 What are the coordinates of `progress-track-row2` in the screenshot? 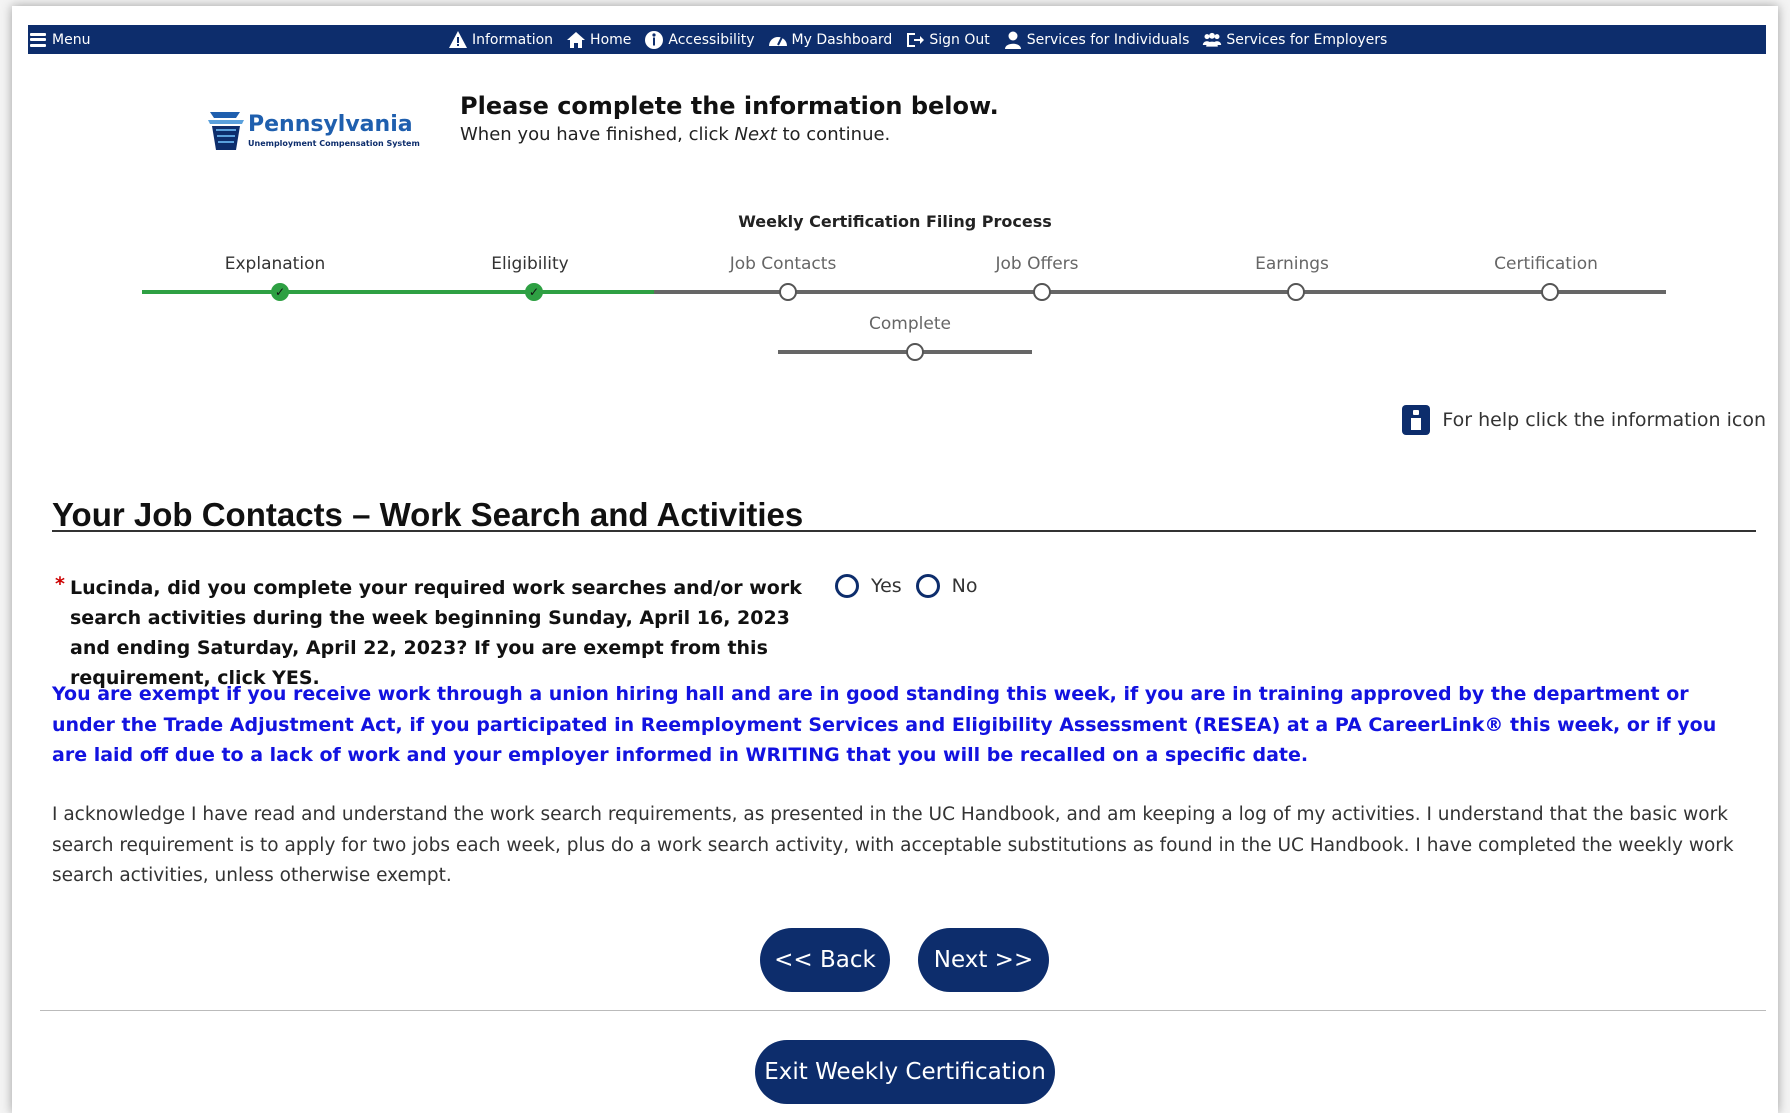 It's located at (905, 352).